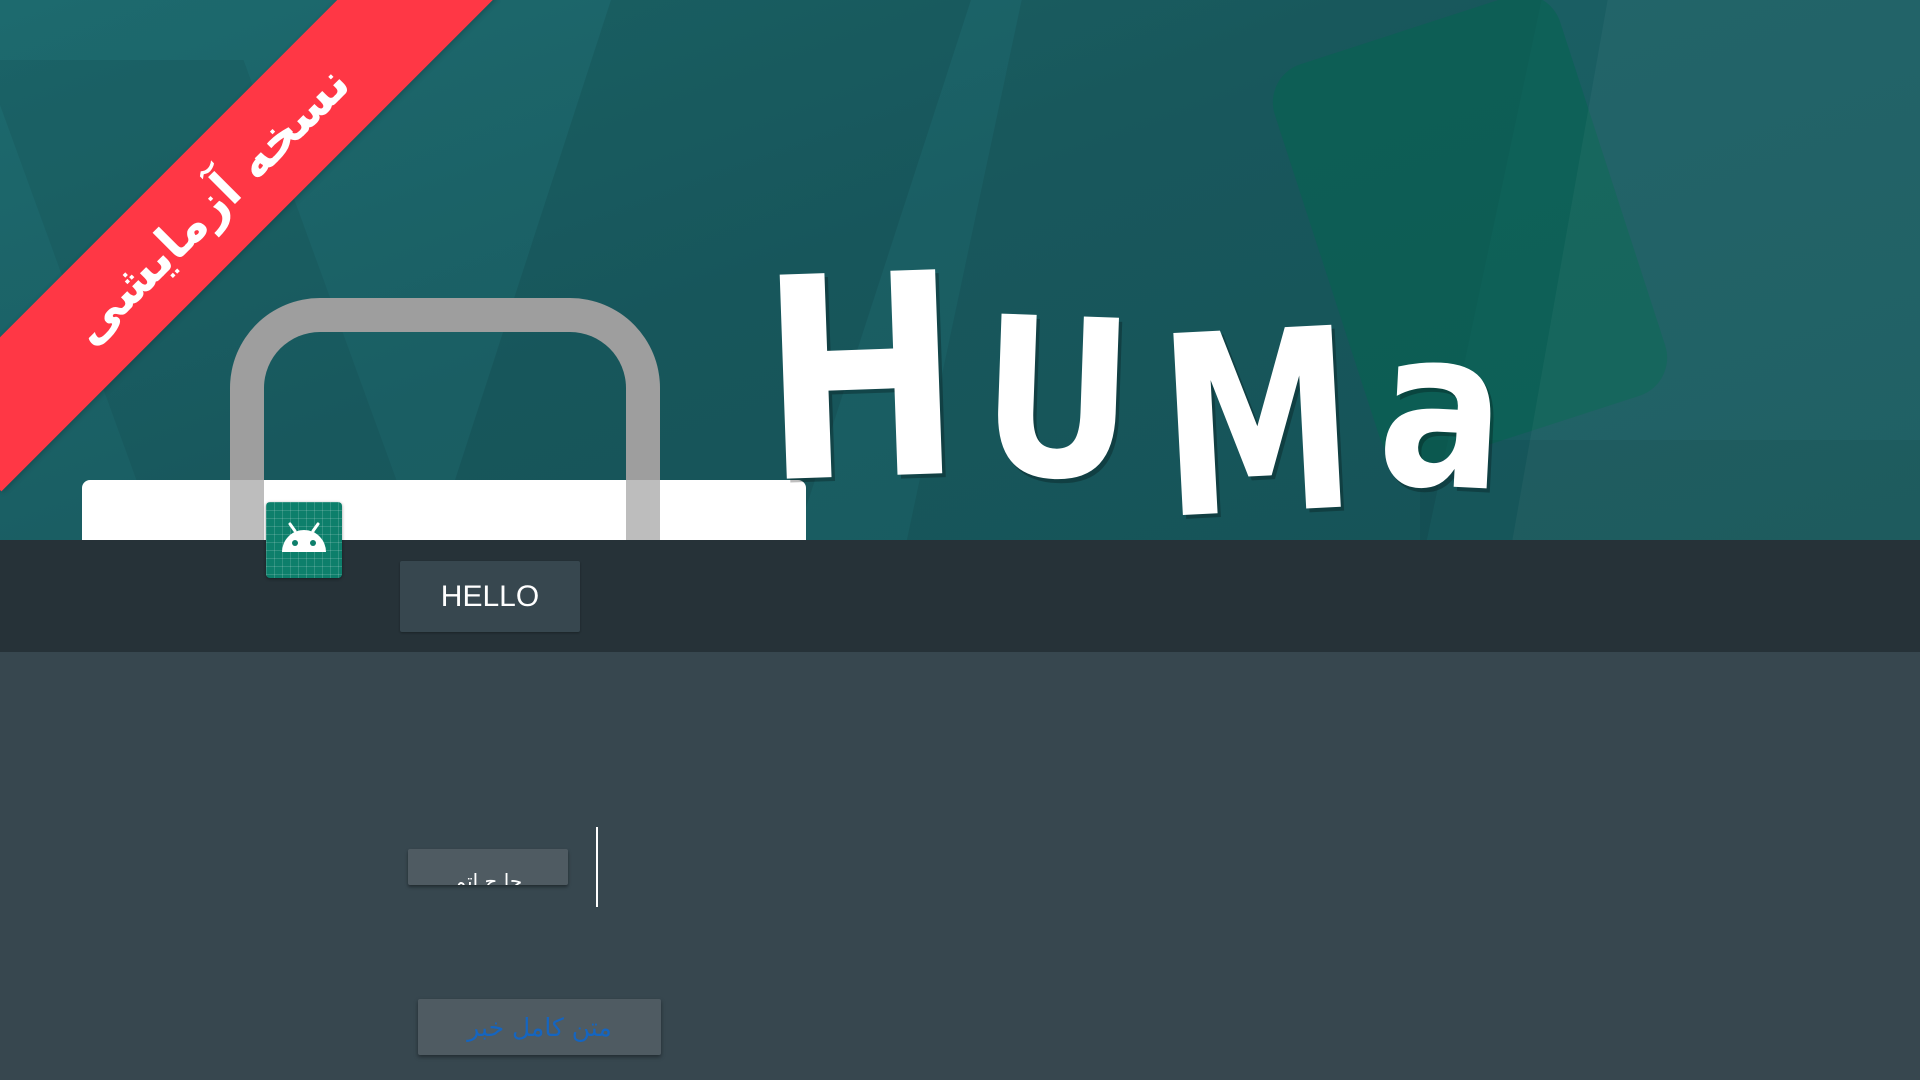  I want to click on shopping-bag-handle-right, so click(643, 510).